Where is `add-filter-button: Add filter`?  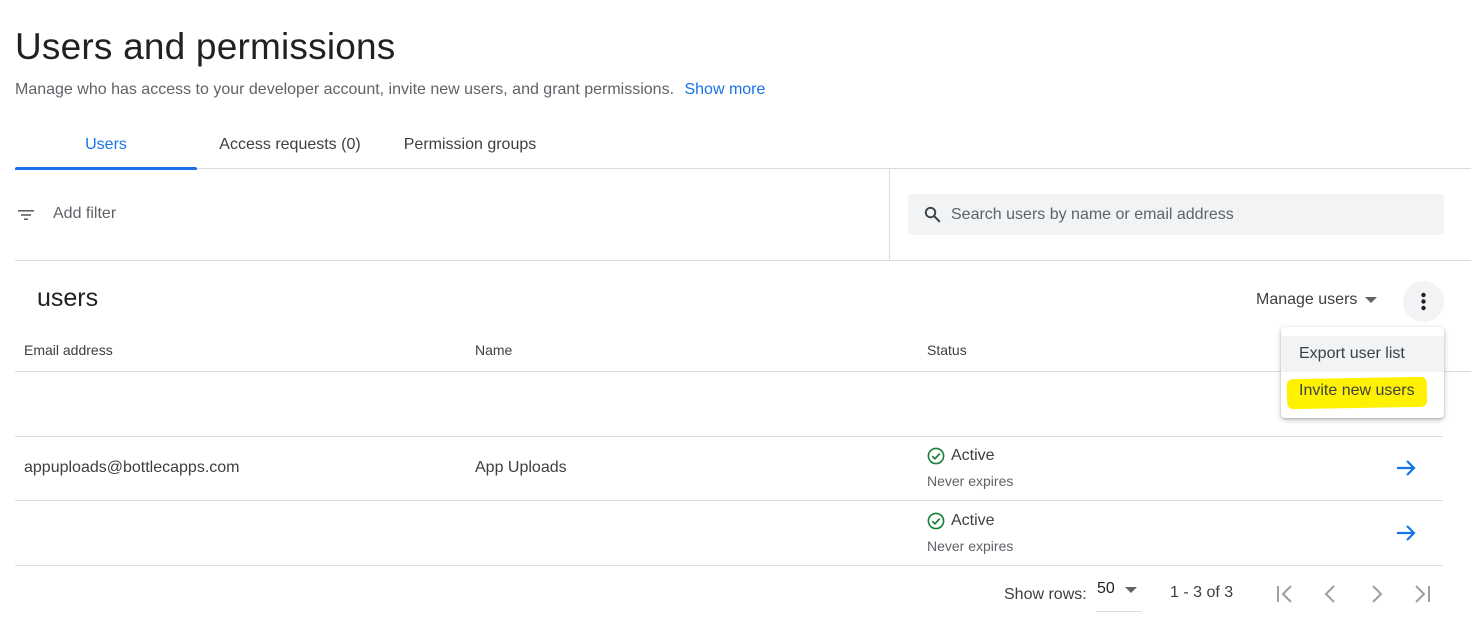
add-filter-button: Add filter is located at coordinates (84, 214).